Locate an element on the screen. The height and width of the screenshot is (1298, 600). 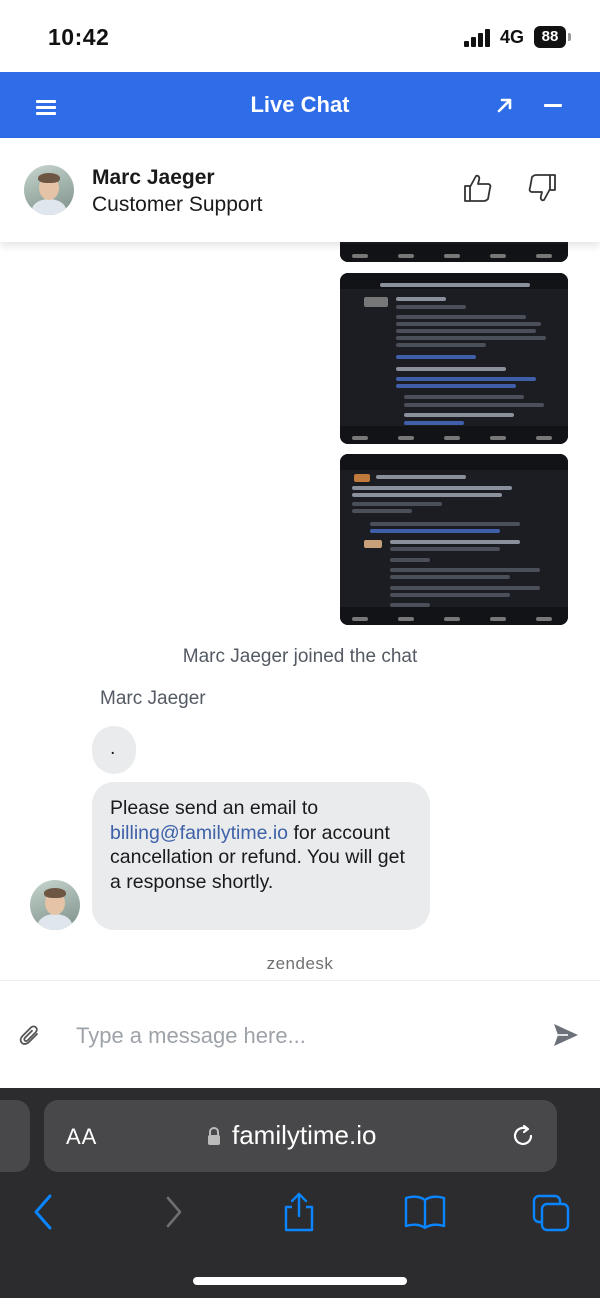
signal-icon is located at coordinates (478, 38).